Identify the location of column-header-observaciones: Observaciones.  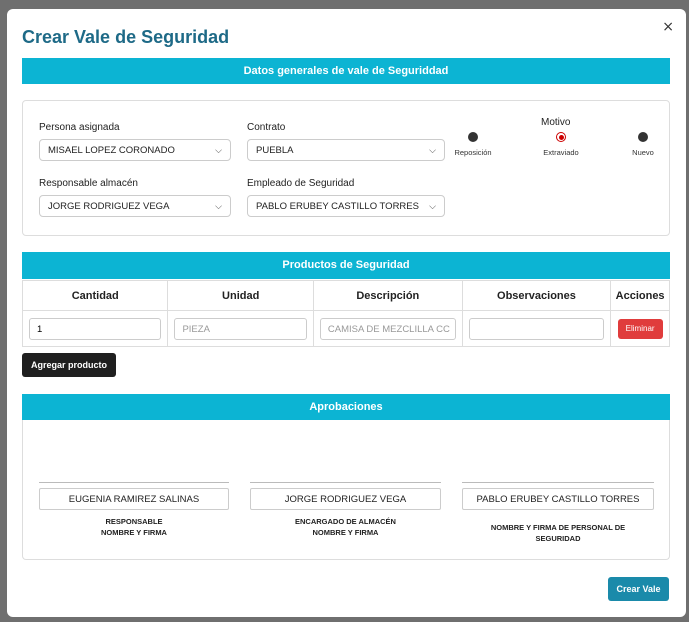
(536, 295).